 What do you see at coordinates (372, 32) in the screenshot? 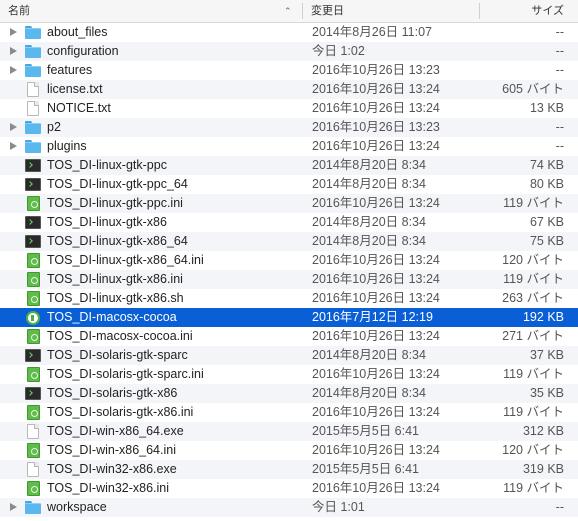
I see `file-modified-date: 2014年8月26日 11:07` at bounding box center [372, 32].